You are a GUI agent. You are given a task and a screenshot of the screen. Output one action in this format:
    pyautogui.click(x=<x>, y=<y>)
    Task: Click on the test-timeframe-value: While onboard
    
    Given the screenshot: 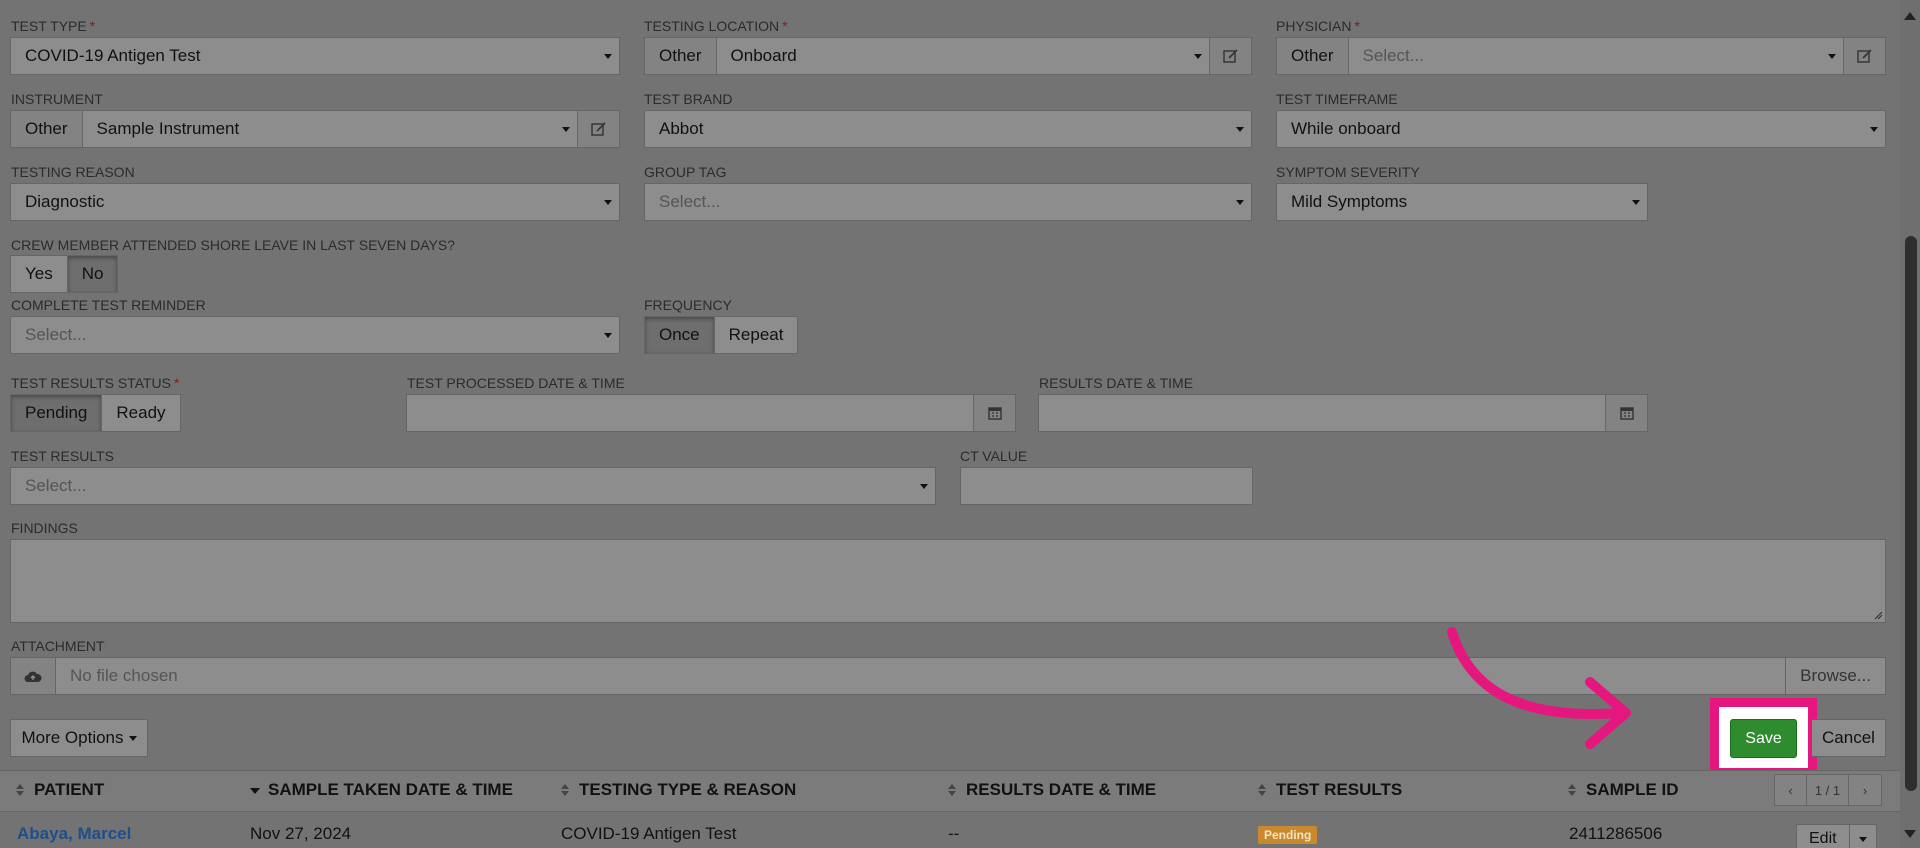 What is the action you would take?
    pyautogui.click(x=1346, y=128)
    